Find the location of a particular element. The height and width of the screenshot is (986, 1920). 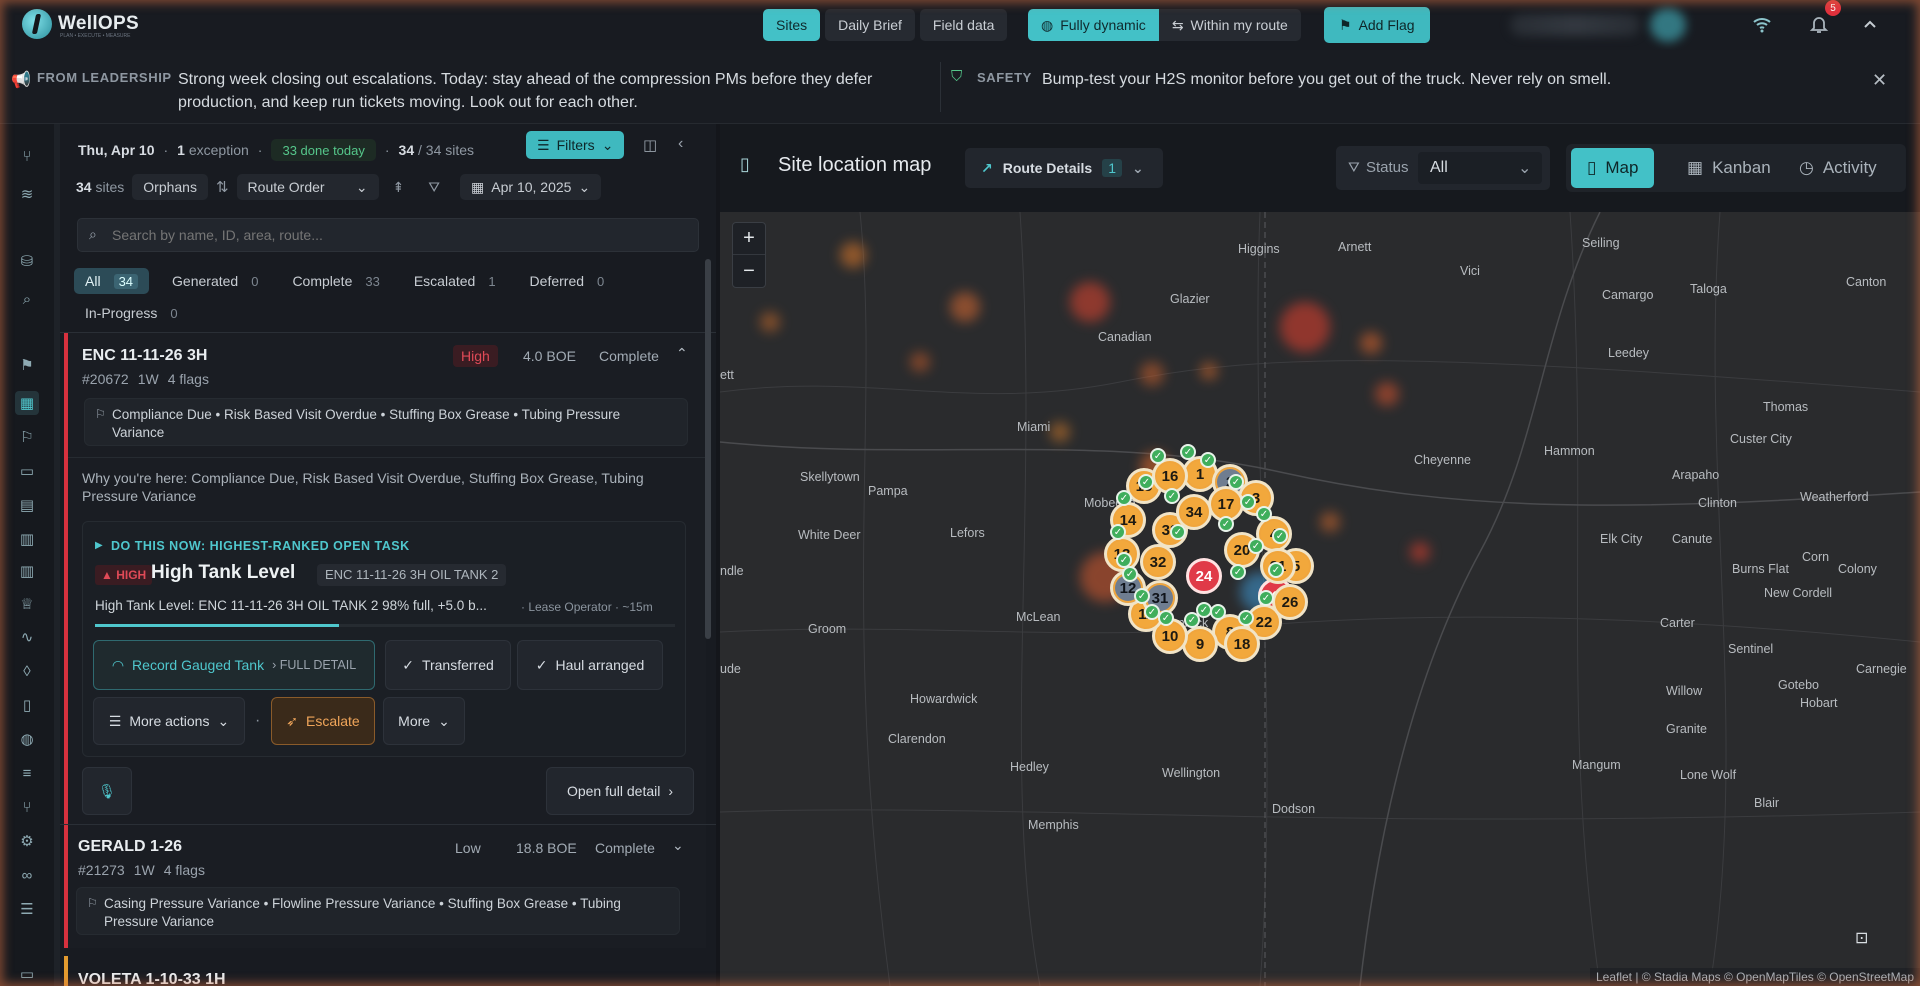

add-flag-button: ⚑ Add Flag is located at coordinates (1377, 25).